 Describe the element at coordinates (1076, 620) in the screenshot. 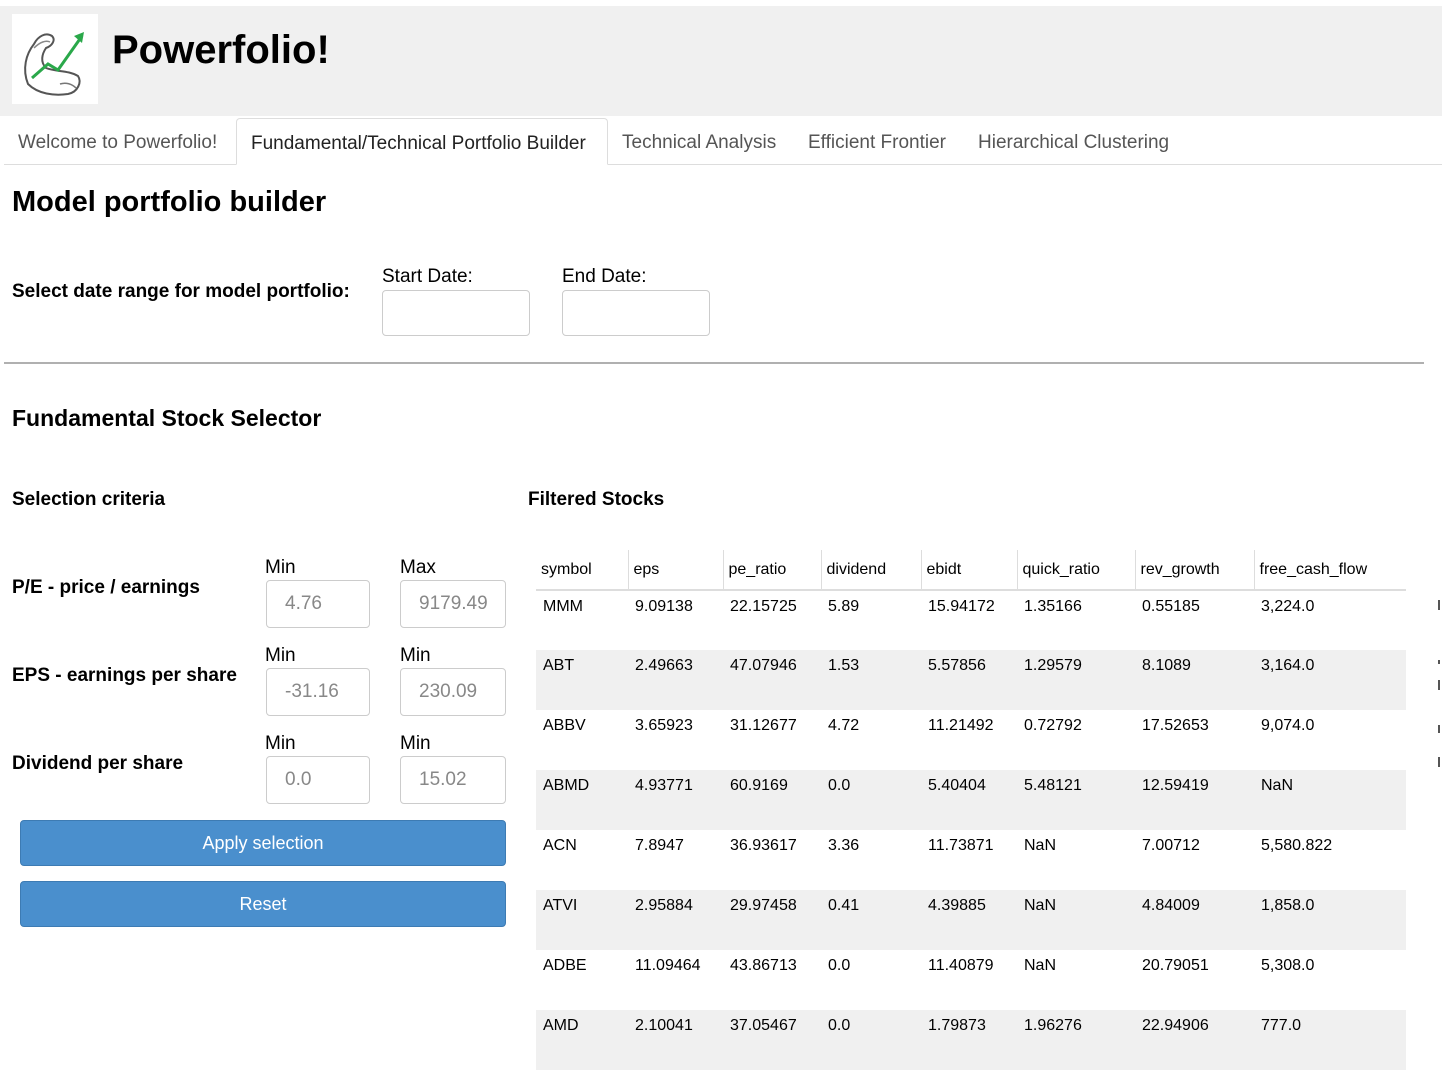

I see `table-cell: 1.35166` at that location.